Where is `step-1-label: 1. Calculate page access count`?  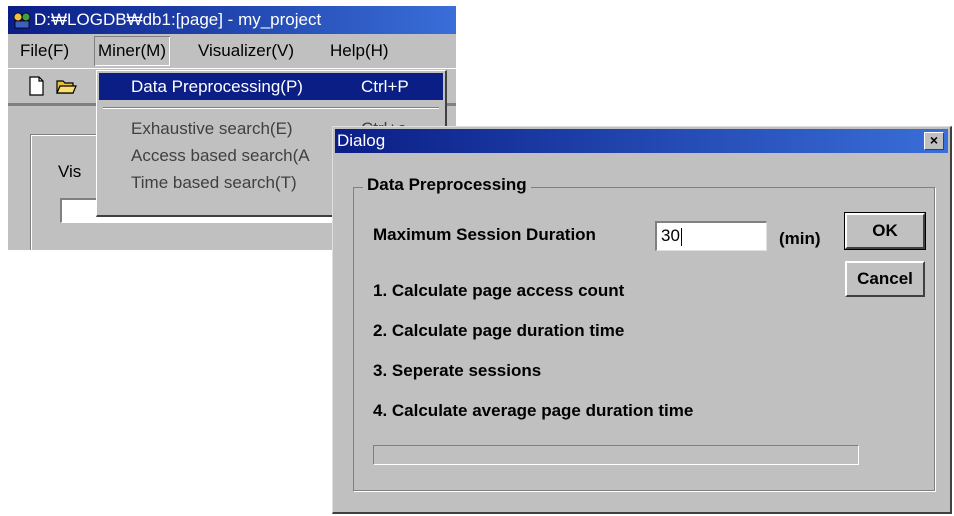 step-1-label: 1. Calculate page access count is located at coordinates (499, 290).